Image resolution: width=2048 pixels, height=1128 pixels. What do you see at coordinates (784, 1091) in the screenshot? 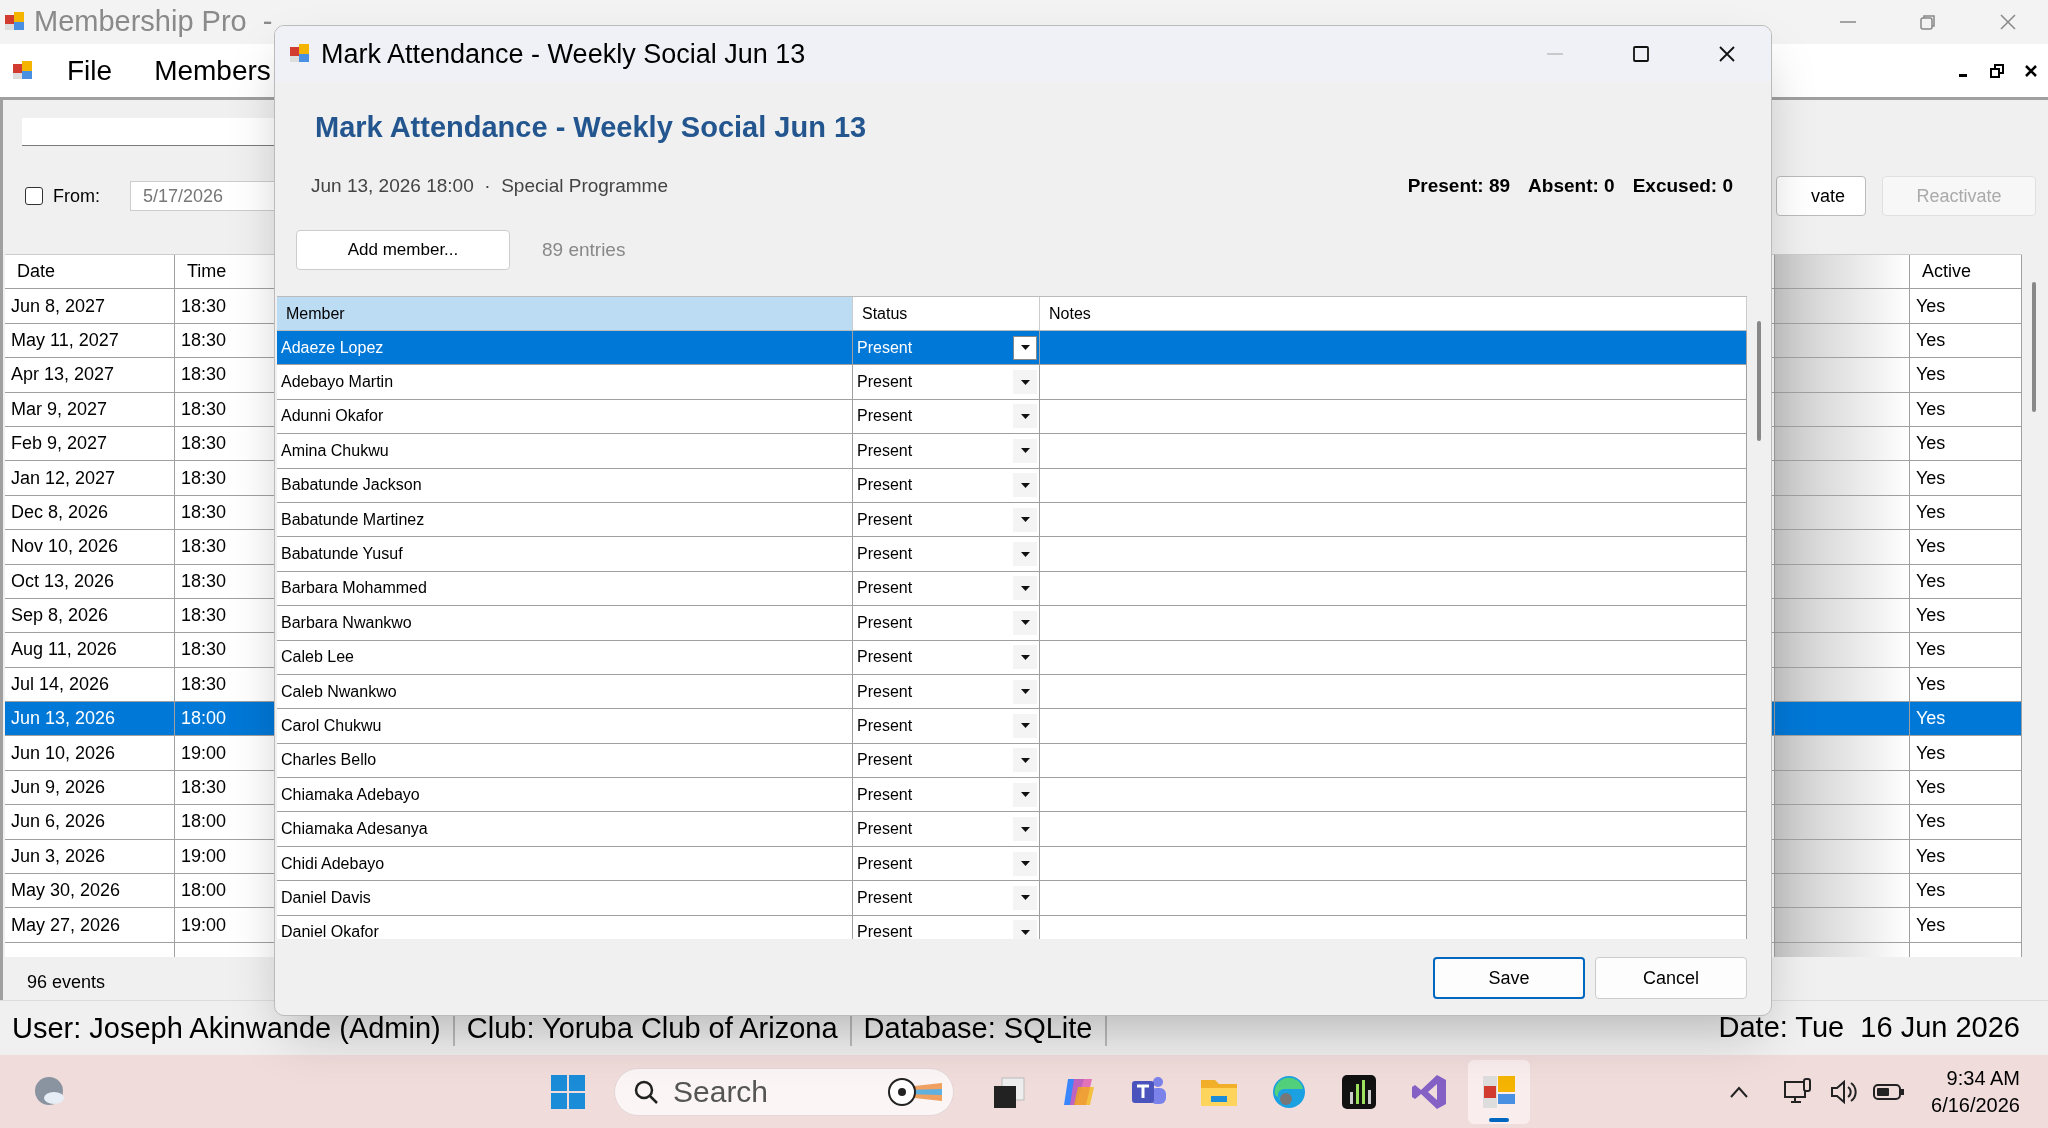
I see `search-box: Search` at bounding box center [784, 1091].